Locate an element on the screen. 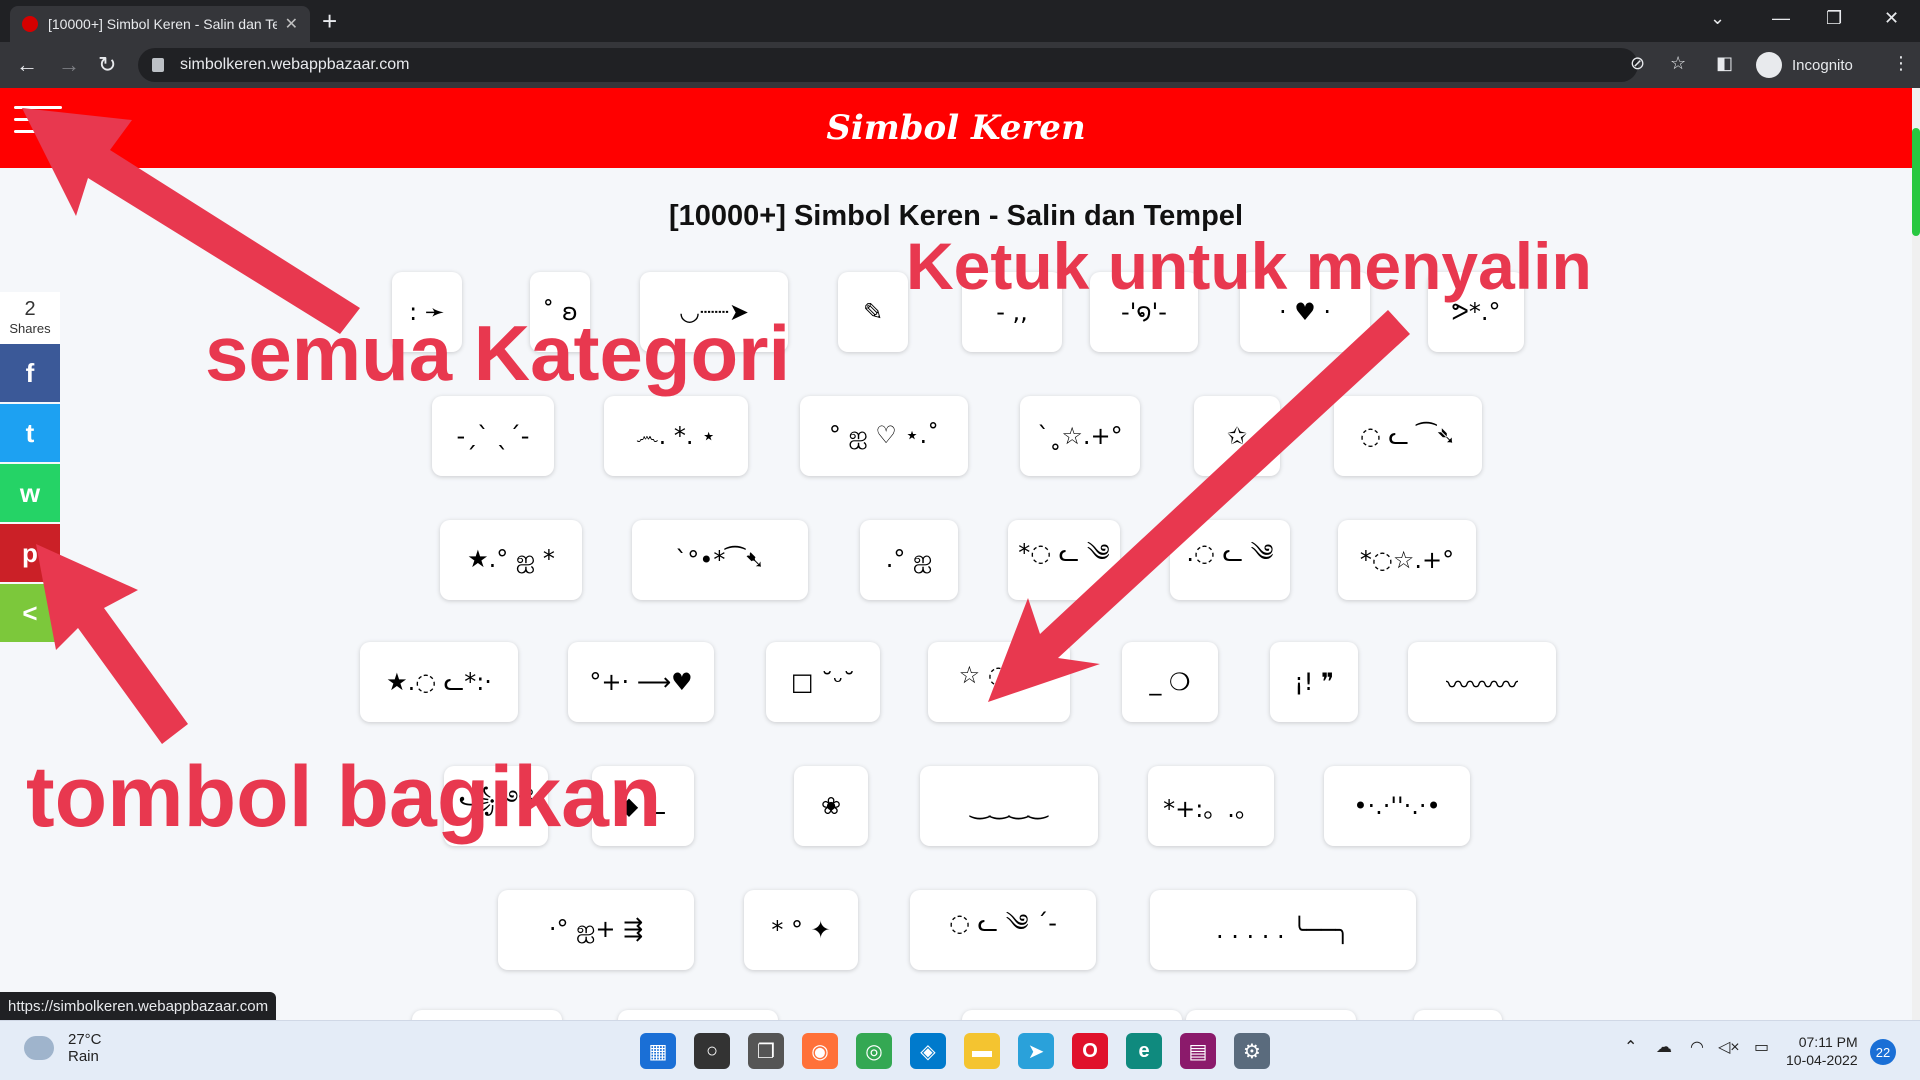 The height and width of the screenshot is (1080, 1920). close-window-icon: ✕ is located at coordinates (1891, 18).